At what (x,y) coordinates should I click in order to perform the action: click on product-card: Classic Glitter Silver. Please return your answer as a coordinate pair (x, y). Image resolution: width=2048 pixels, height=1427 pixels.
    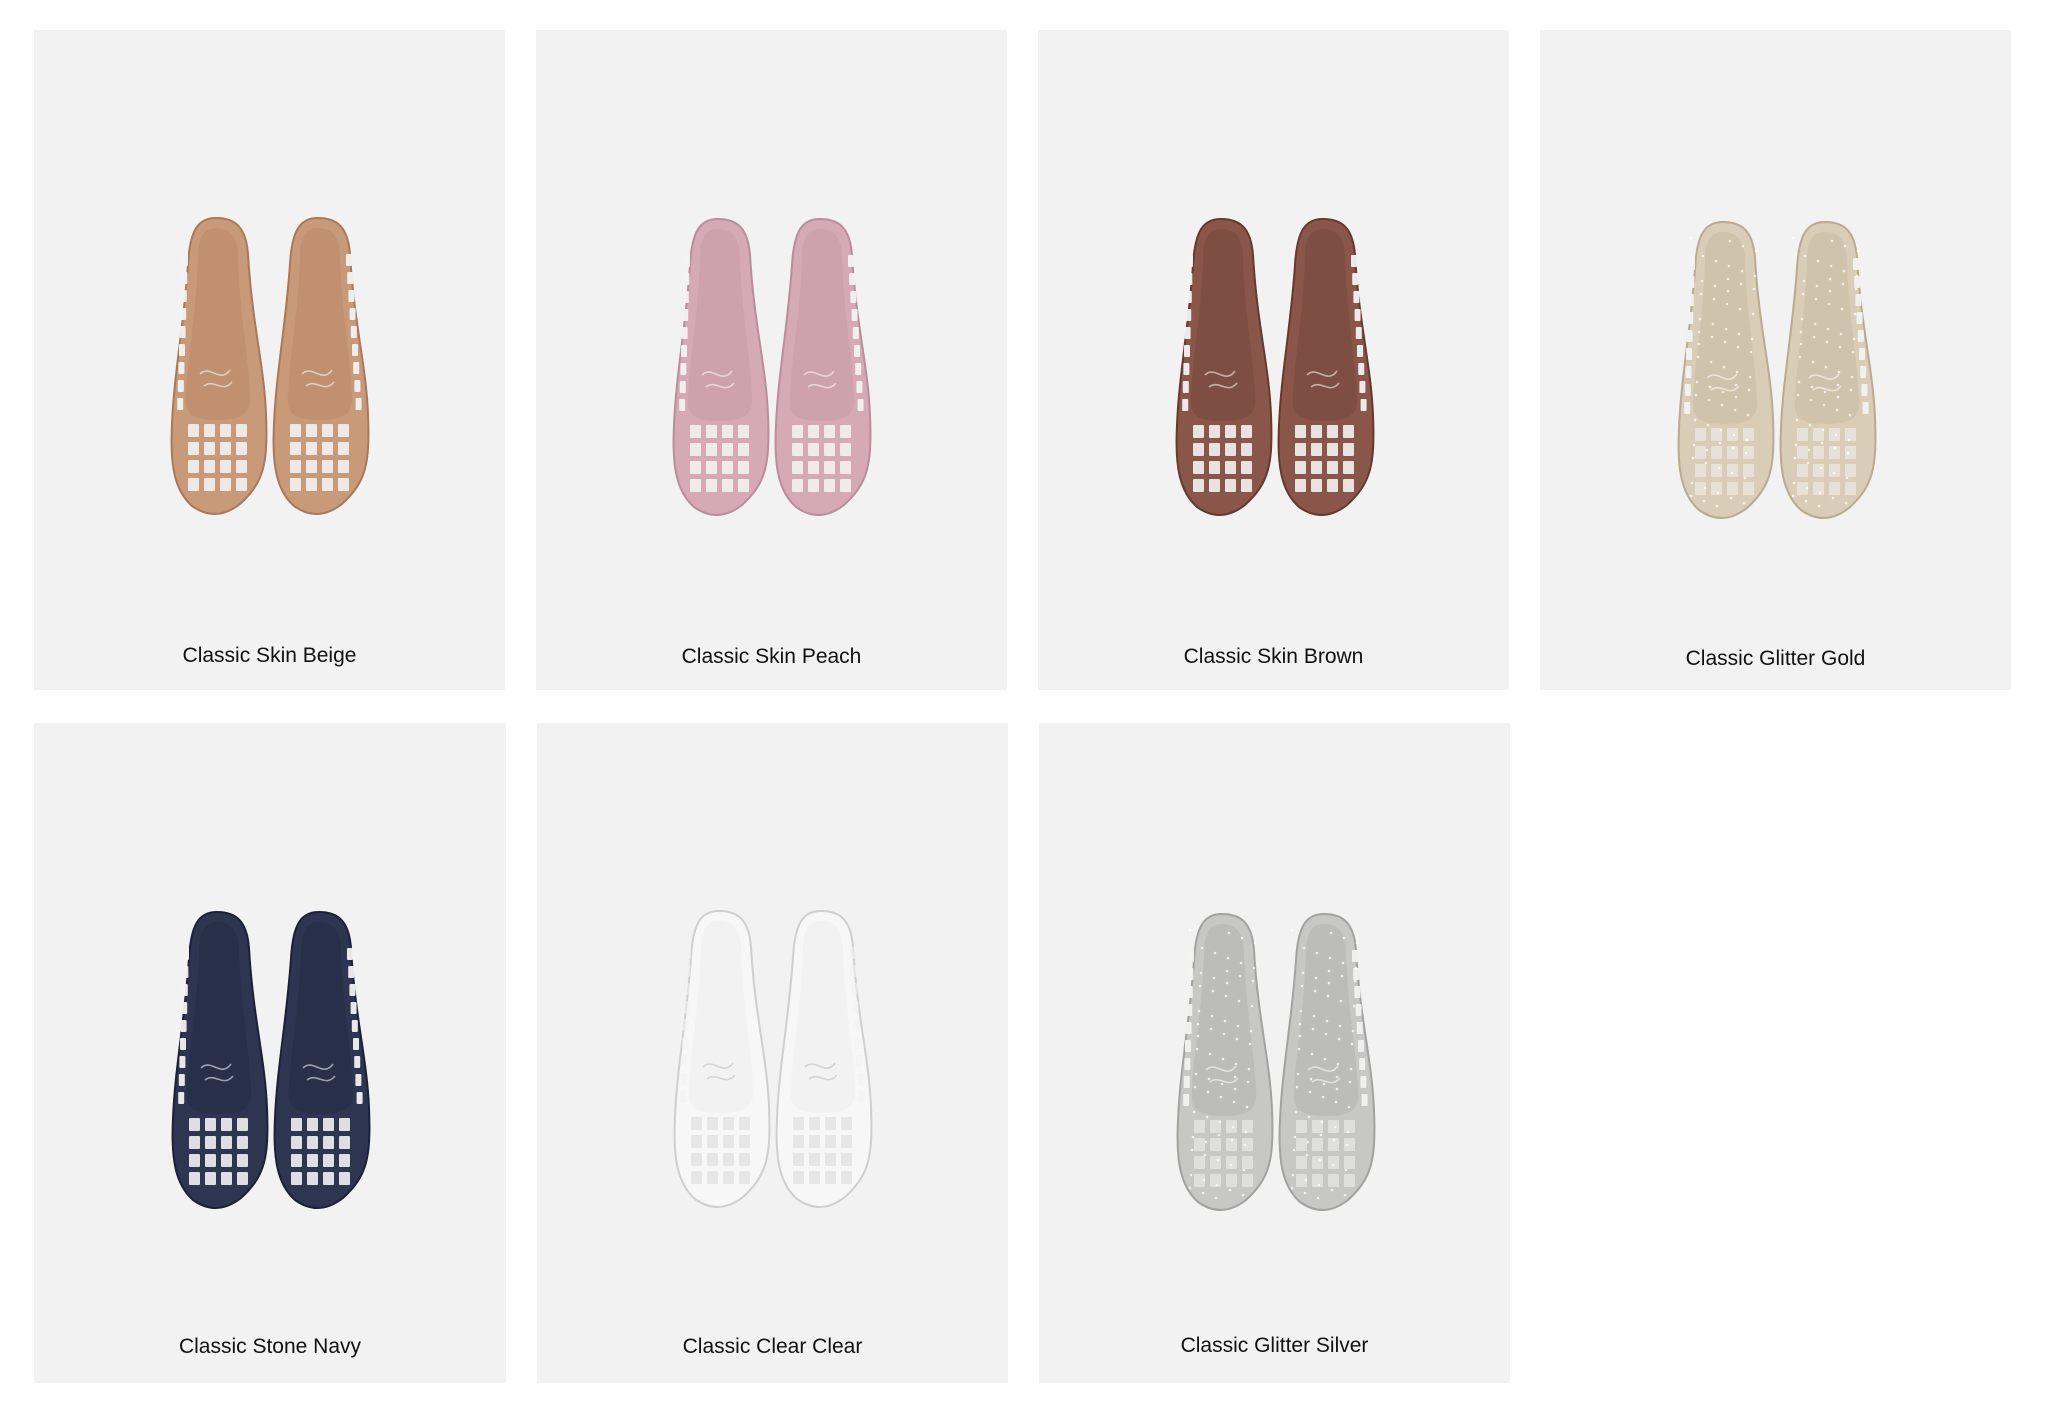
    Looking at the image, I should click on (1274, 1053).